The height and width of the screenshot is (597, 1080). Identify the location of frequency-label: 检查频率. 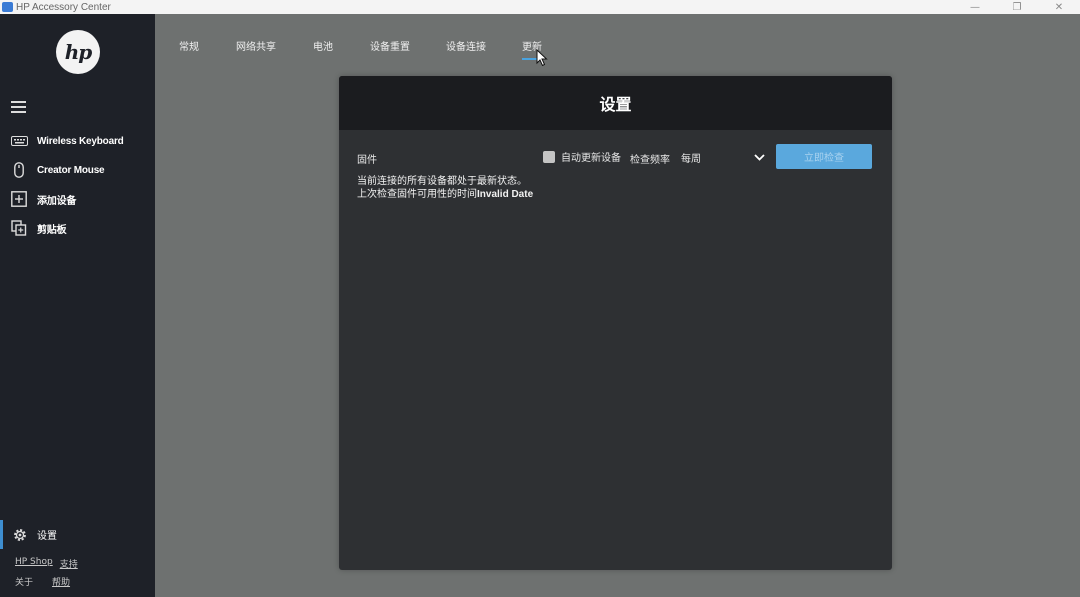
(650, 160).